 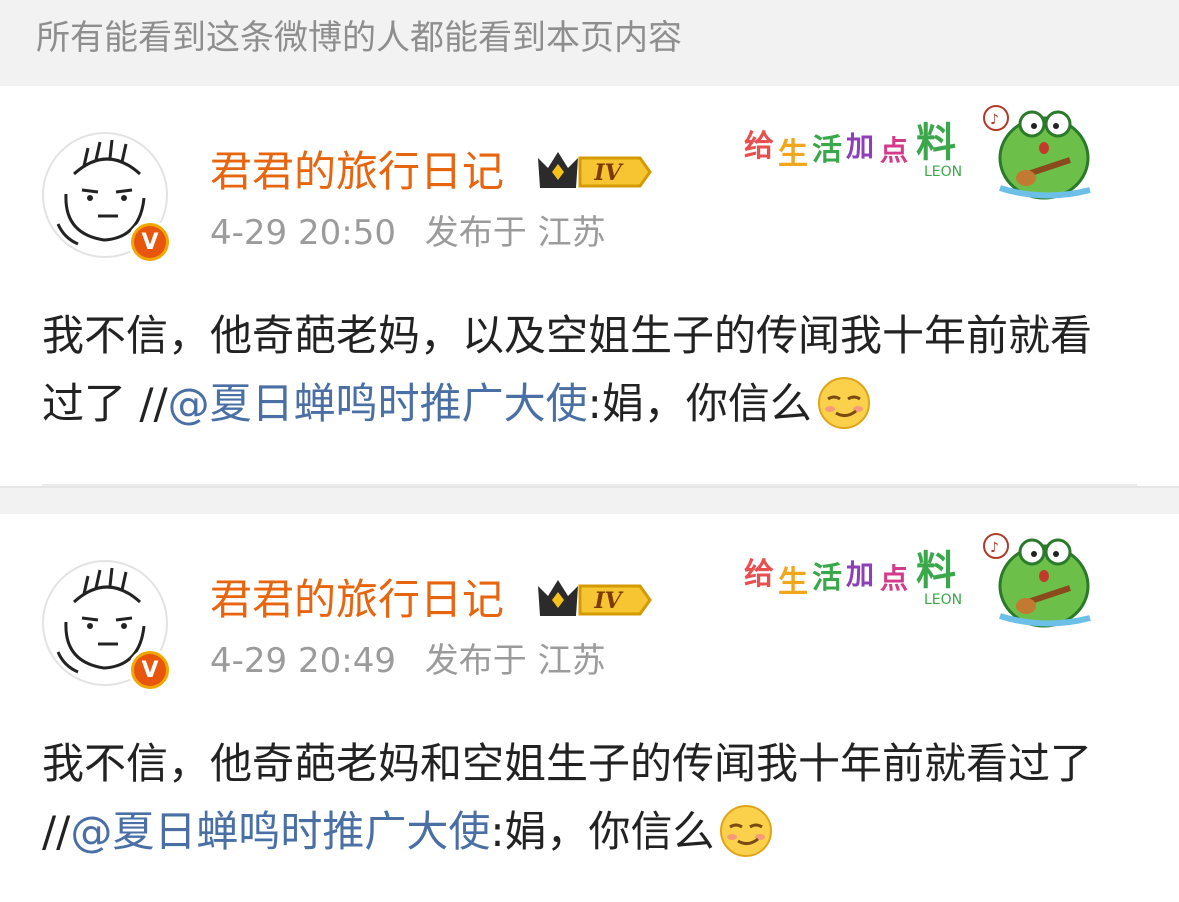 I want to click on visibility-notice-text: 所有能看到这条微博的人都能看到本页内容, so click(x=359, y=38).